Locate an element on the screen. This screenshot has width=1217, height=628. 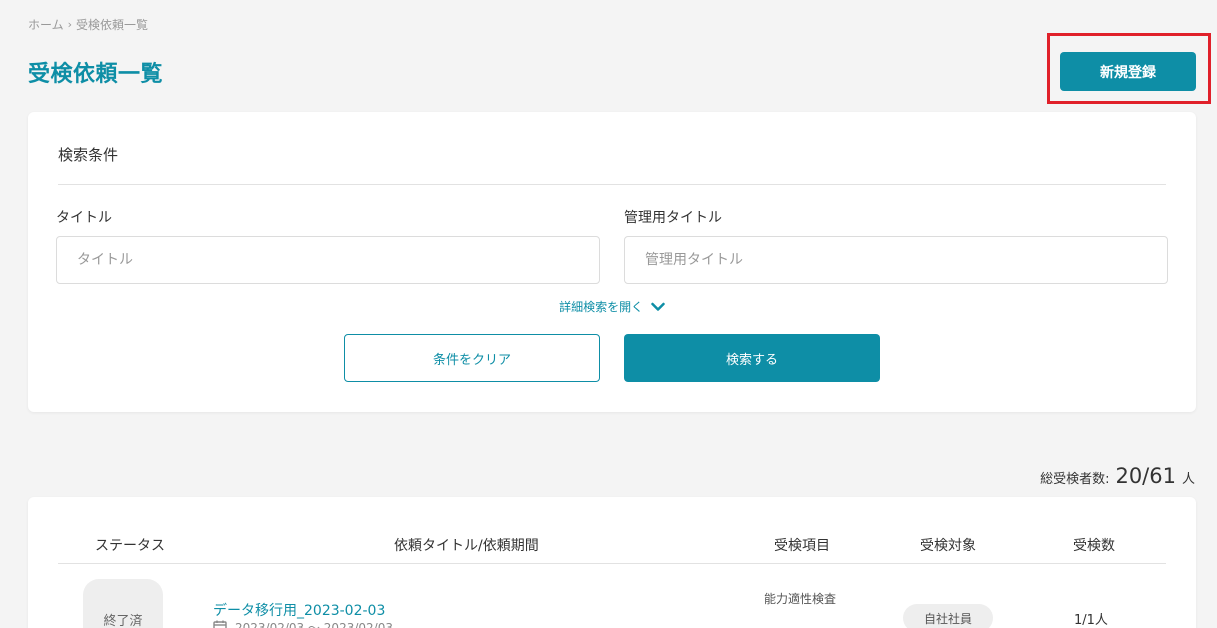
page-title: 受検依頼一覧 is located at coordinates (96, 74).